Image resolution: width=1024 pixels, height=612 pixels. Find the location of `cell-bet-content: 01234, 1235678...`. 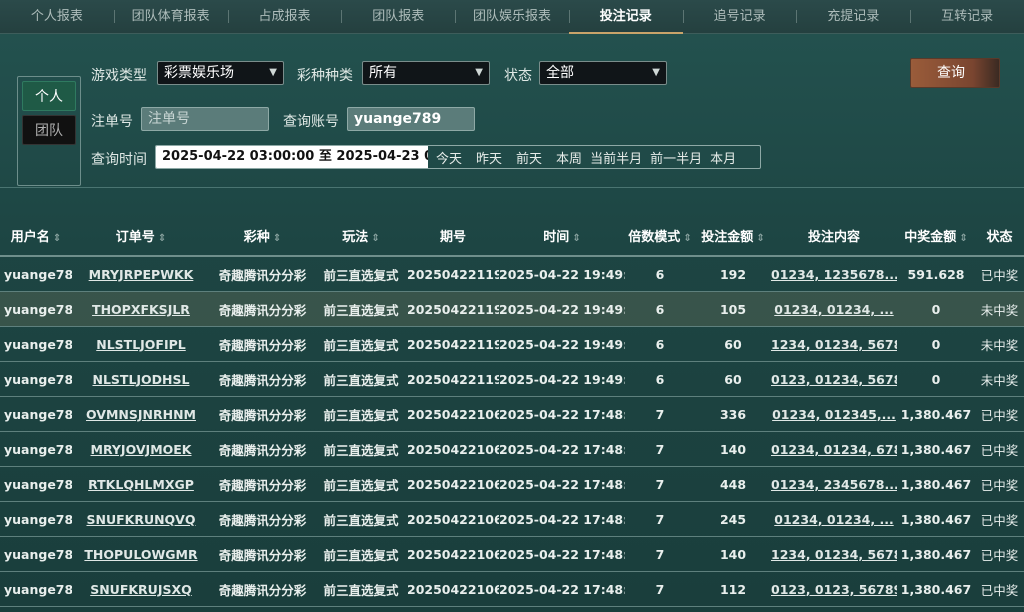

cell-bet-content: 01234, 1235678... is located at coordinates (834, 274).